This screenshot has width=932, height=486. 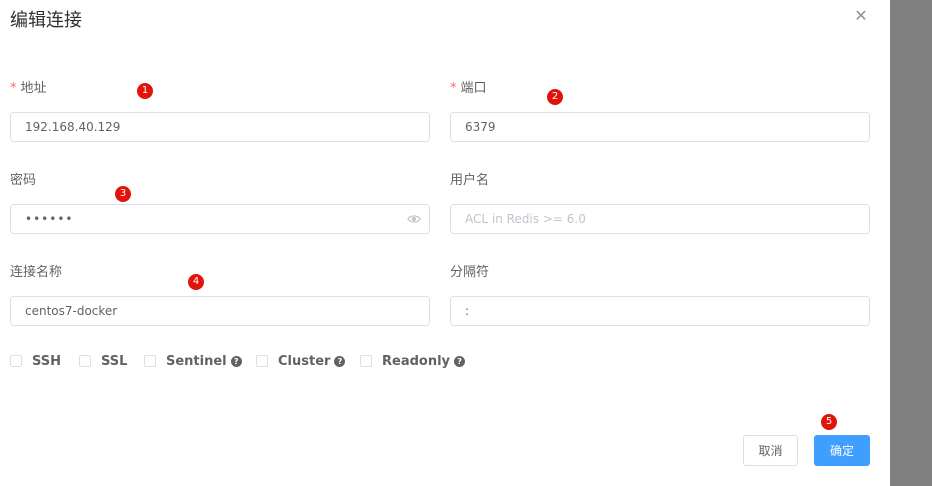 I want to click on host-input: 192.168.40.129, so click(x=220, y=127).